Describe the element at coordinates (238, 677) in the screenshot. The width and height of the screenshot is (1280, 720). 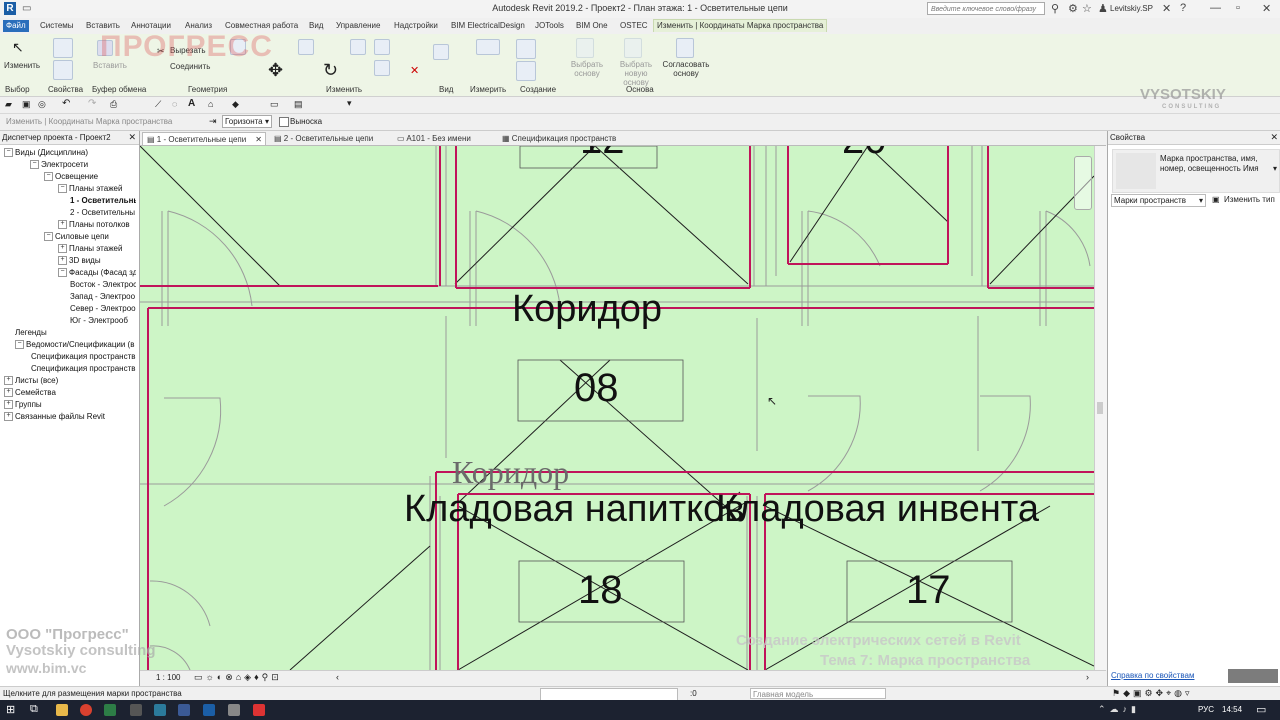
I see `view-control-icons: ▭☼◐⊗⌂◈♦⚲⊡` at that location.